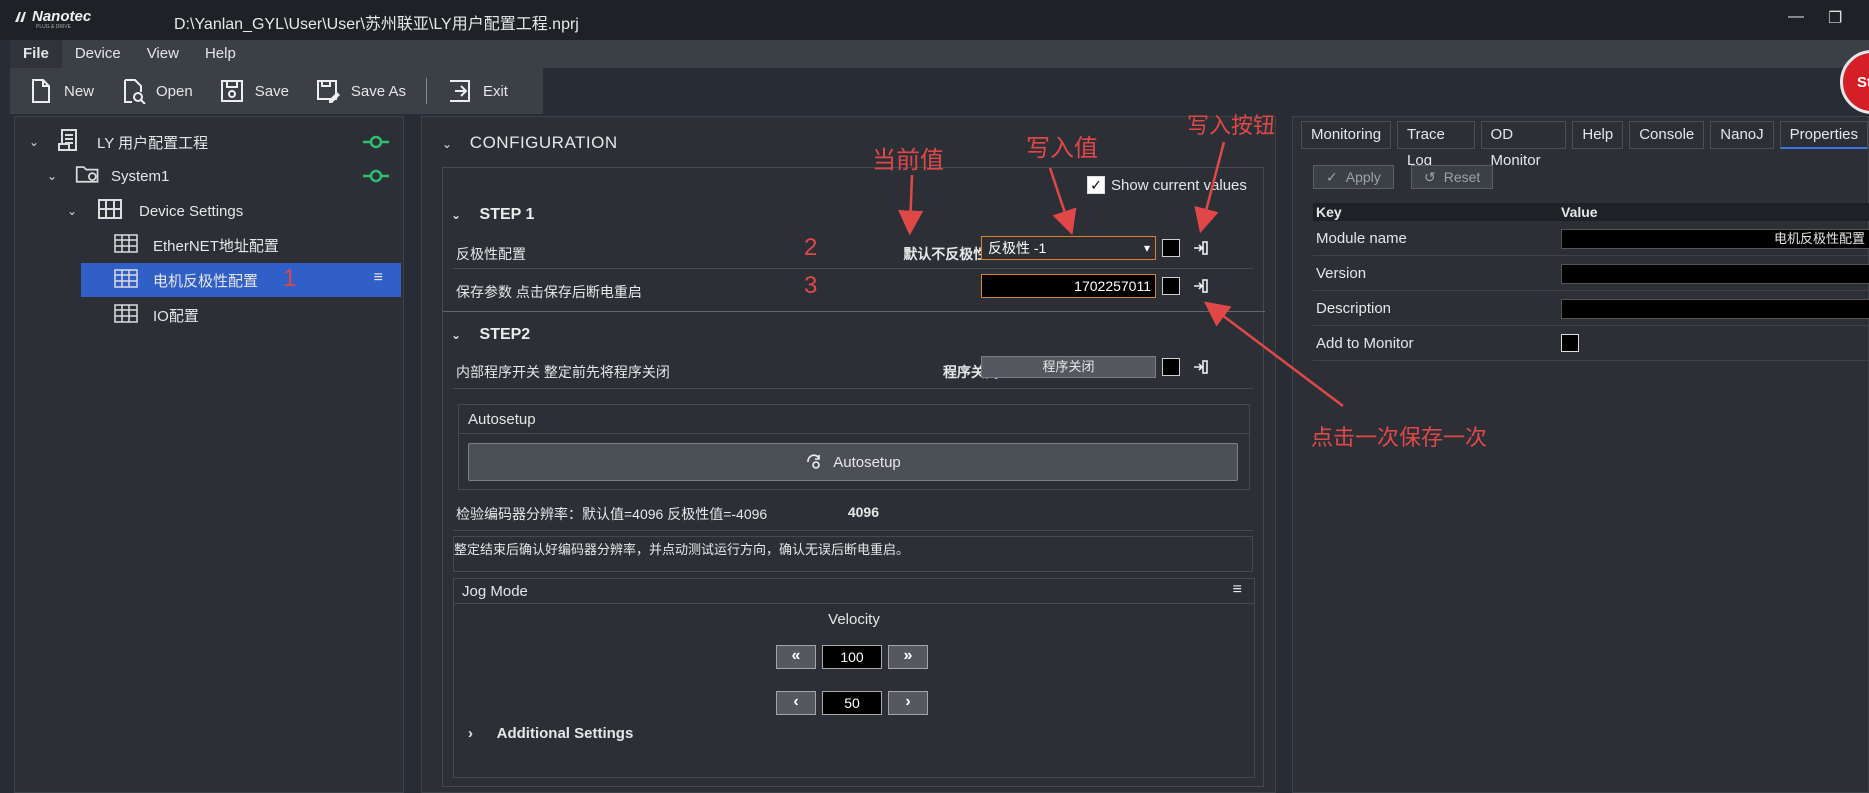  I want to click on tab-help: Help, so click(1598, 135).